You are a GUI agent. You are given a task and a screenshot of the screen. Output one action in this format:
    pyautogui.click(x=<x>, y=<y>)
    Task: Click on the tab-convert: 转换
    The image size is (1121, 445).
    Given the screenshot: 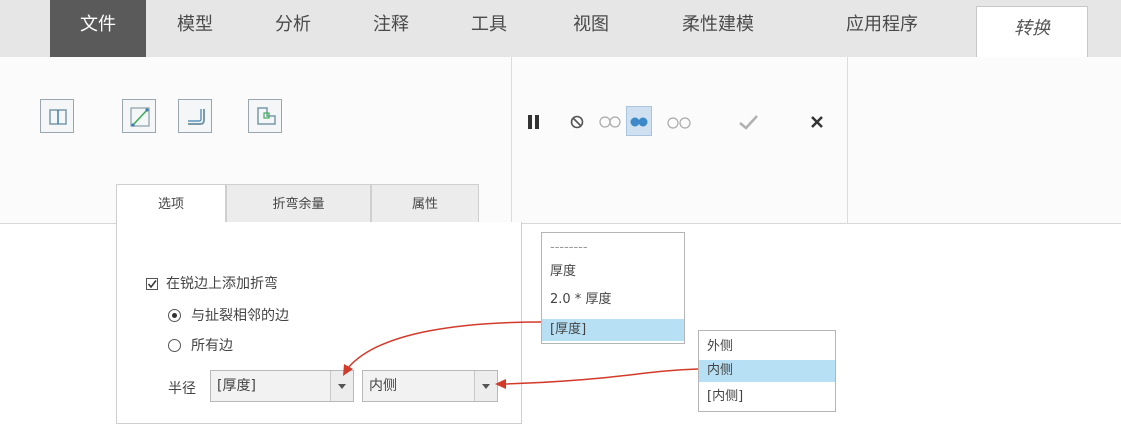 What is the action you would take?
    pyautogui.click(x=1032, y=31)
    